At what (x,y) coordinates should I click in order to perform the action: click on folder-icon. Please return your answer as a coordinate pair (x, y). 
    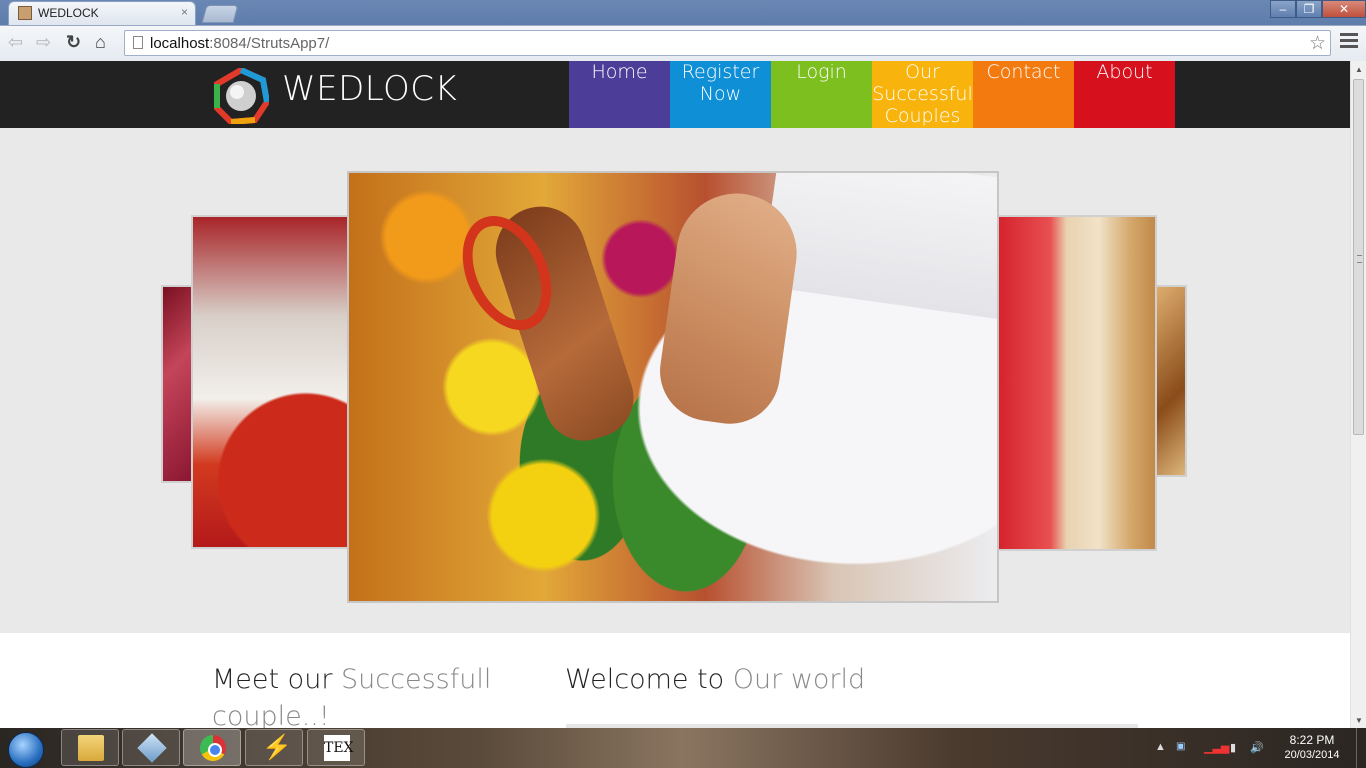
    Looking at the image, I should click on (91, 748).